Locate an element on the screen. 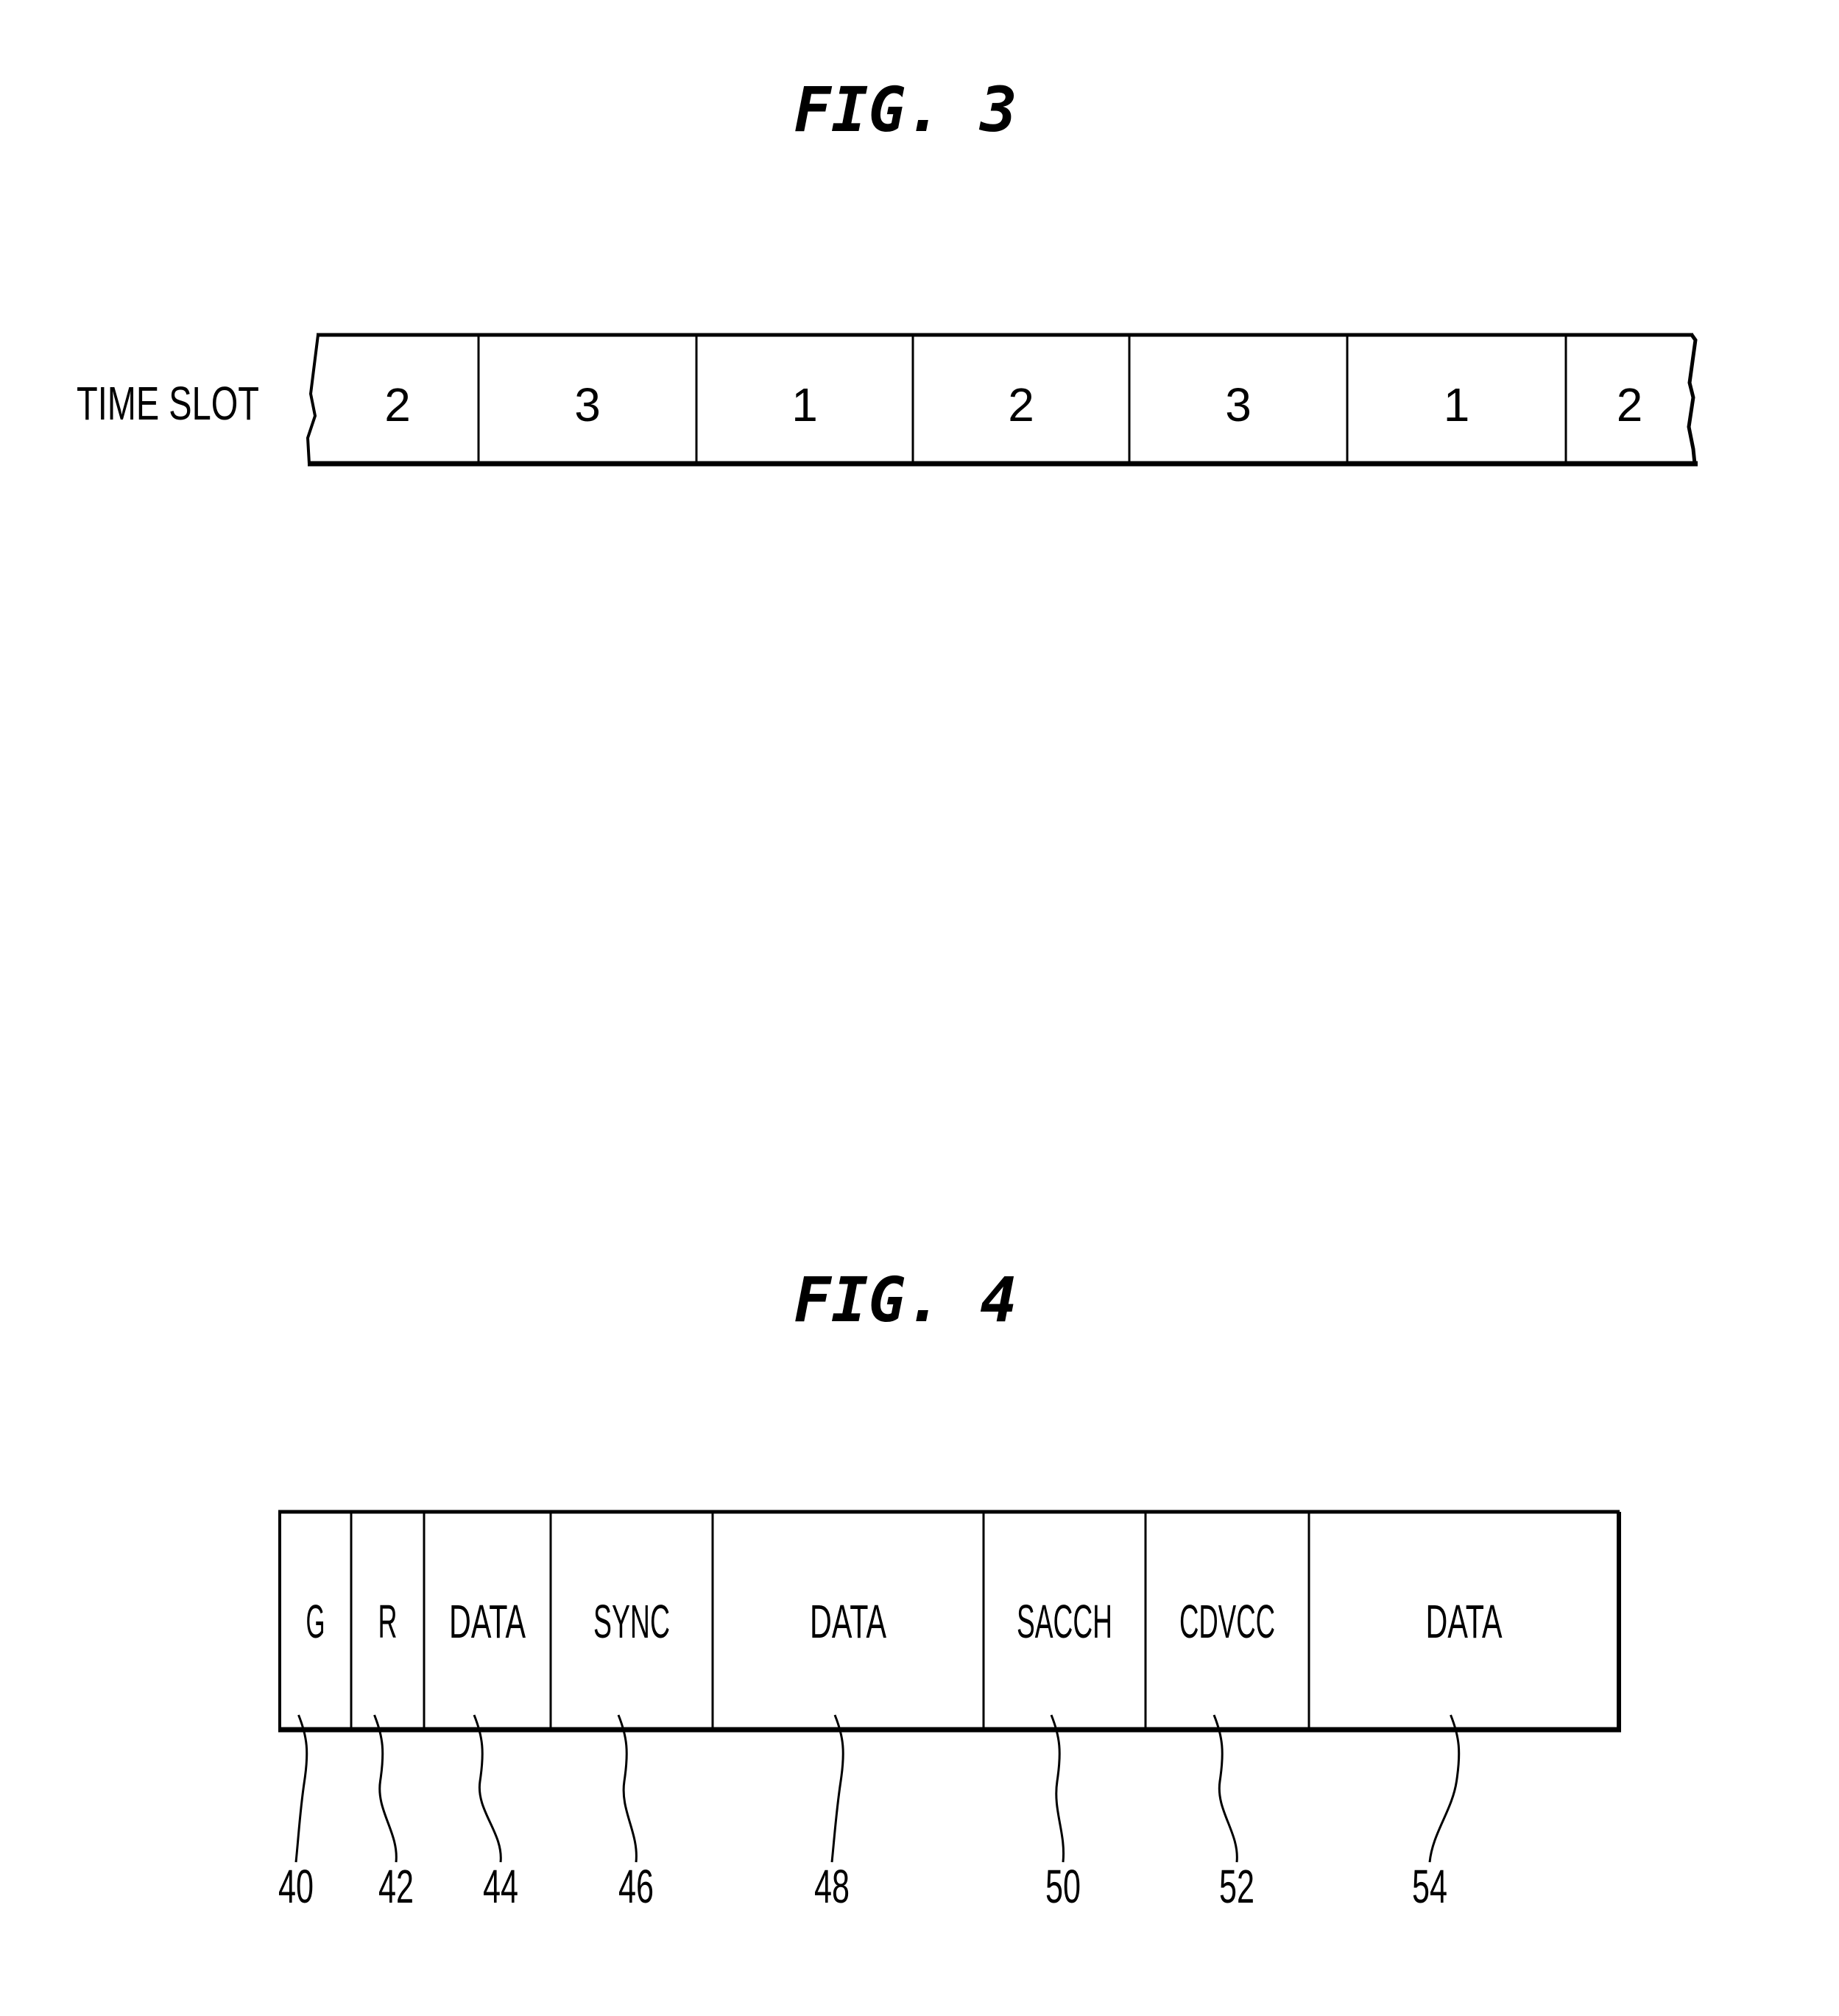  reference-numeral: 40 is located at coordinates (296, 1886).